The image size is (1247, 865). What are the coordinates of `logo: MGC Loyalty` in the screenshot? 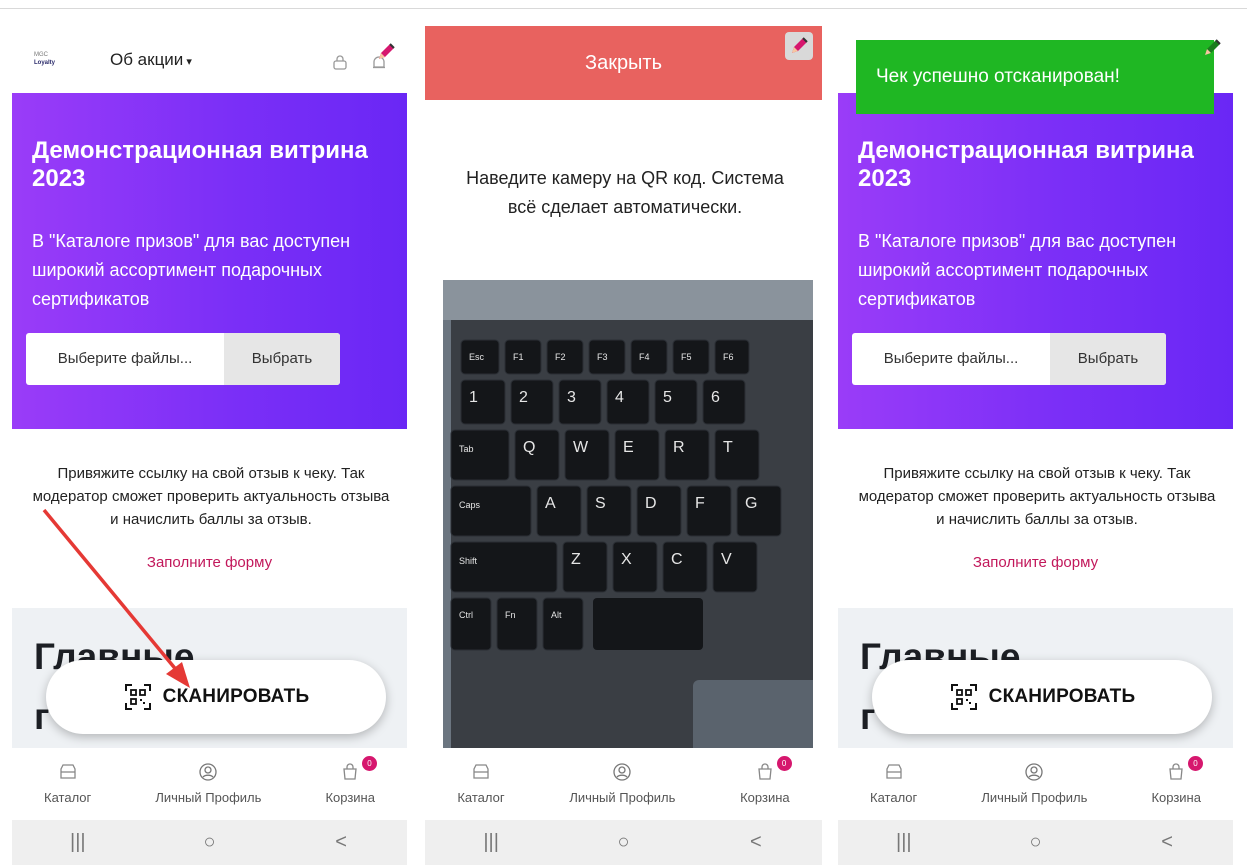 It's located at (47, 60).